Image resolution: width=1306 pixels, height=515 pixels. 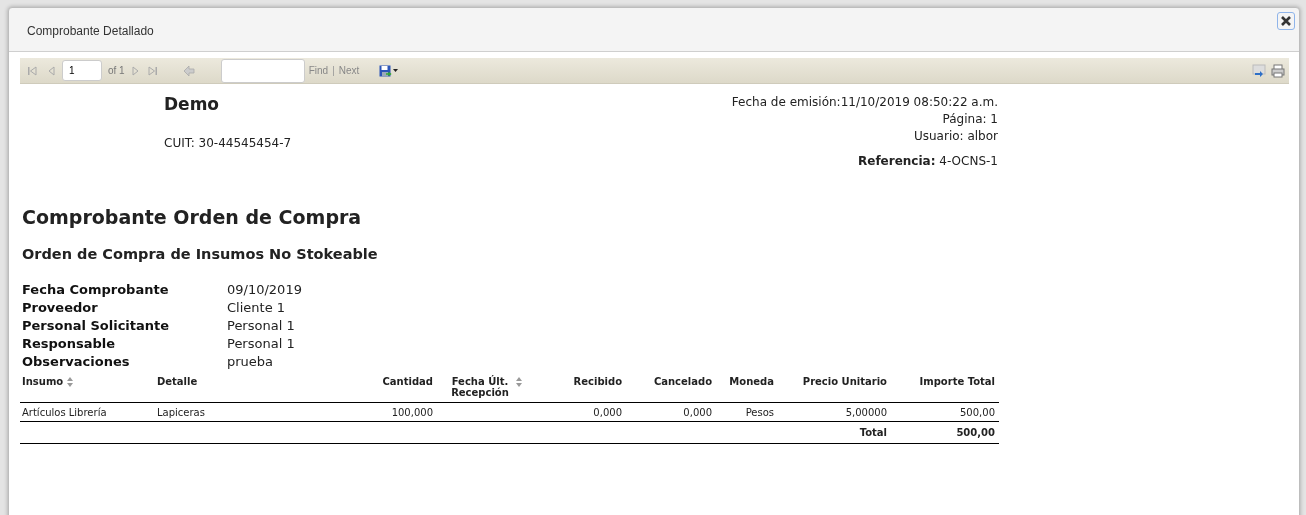 What do you see at coordinates (318, 70) in the screenshot?
I see `find-link: Find` at bounding box center [318, 70].